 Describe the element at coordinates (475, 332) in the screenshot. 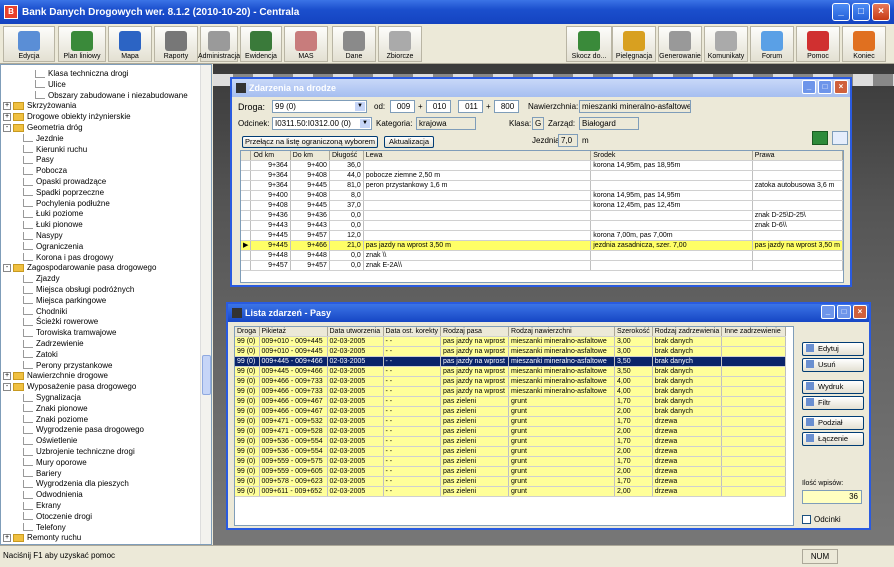

I see `column-header: Rodzaj pasa` at that location.